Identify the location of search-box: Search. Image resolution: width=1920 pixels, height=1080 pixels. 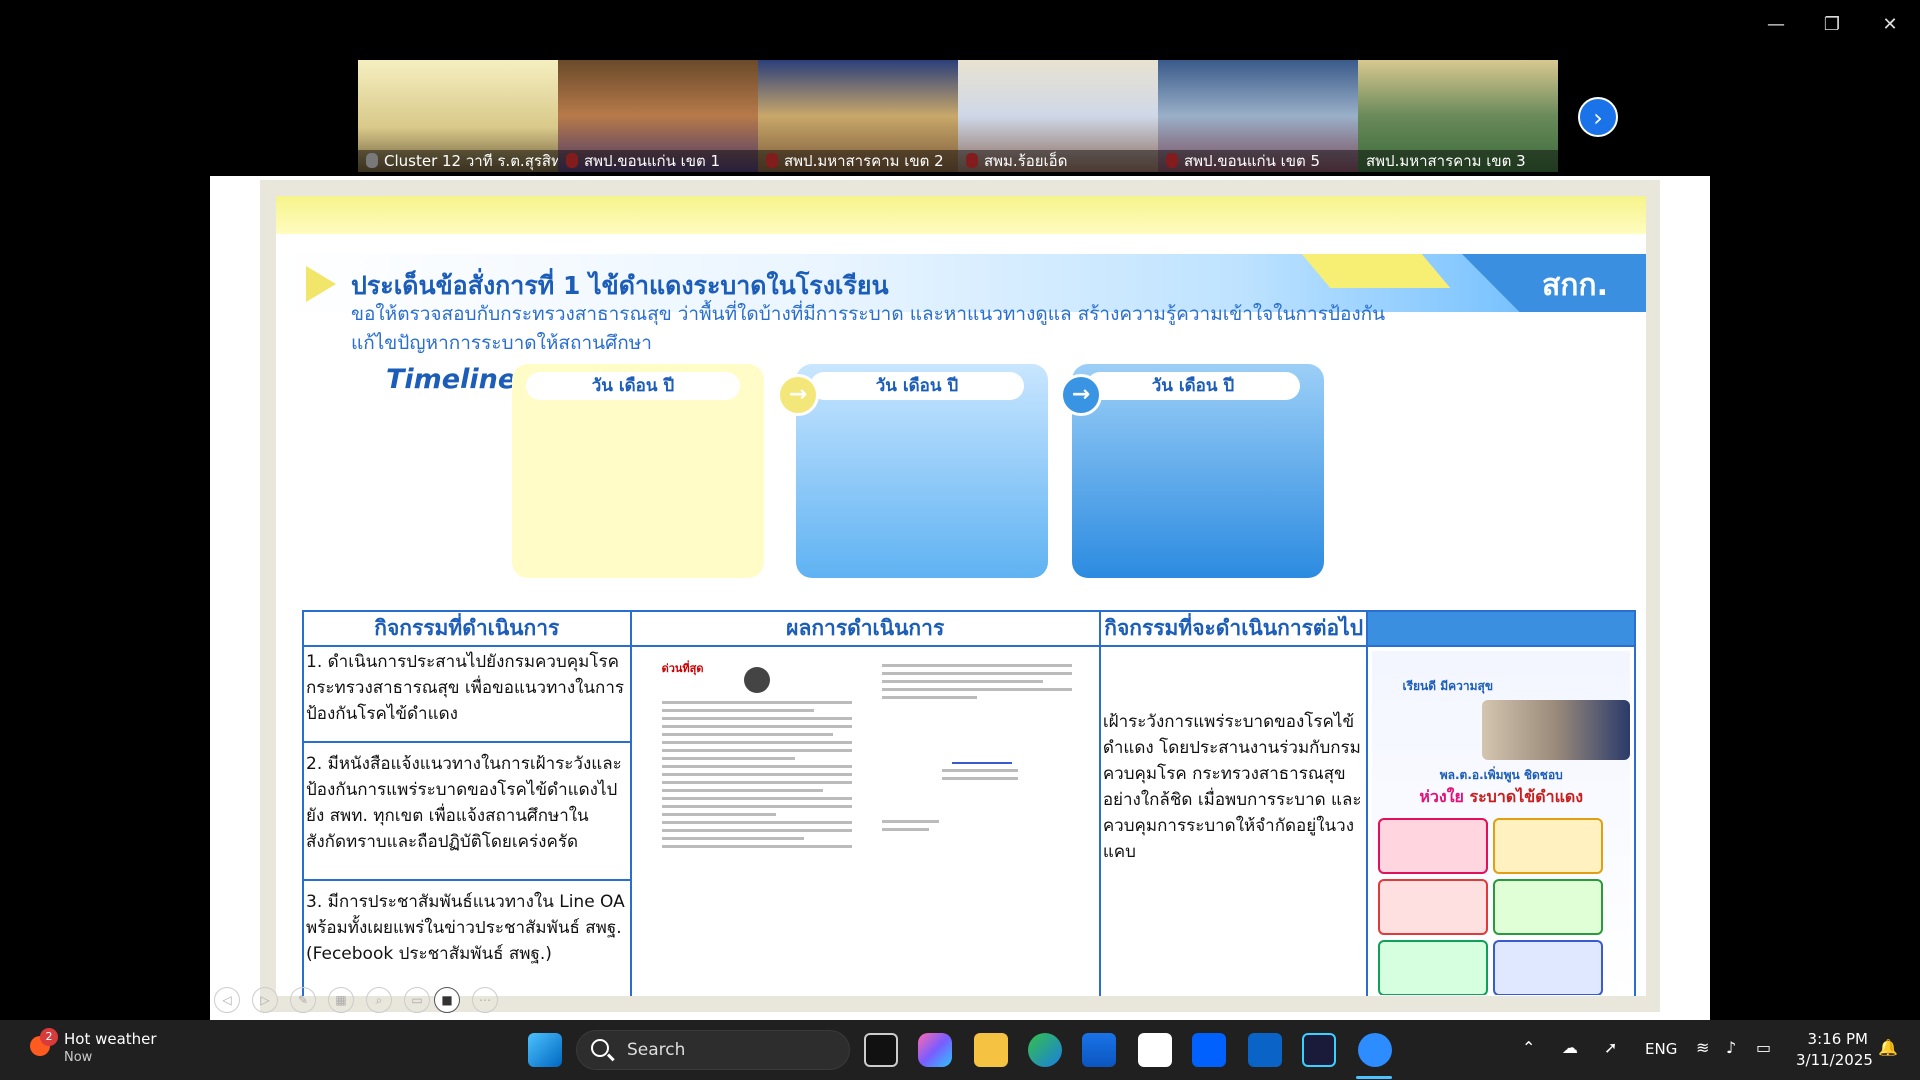
(713, 1050).